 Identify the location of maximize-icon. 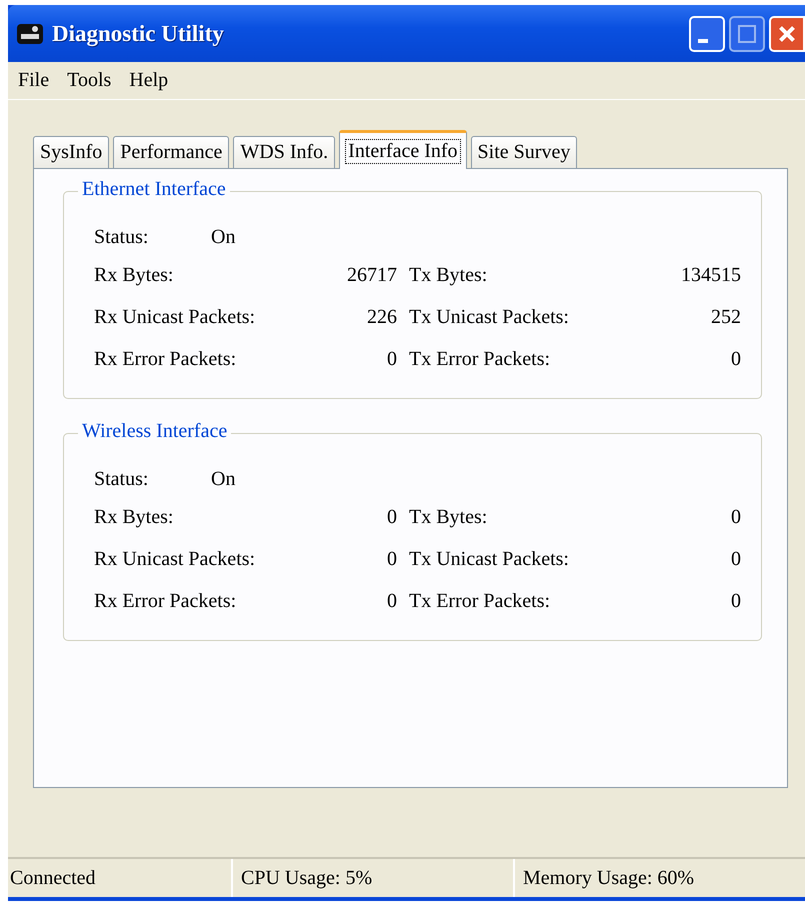
(747, 33).